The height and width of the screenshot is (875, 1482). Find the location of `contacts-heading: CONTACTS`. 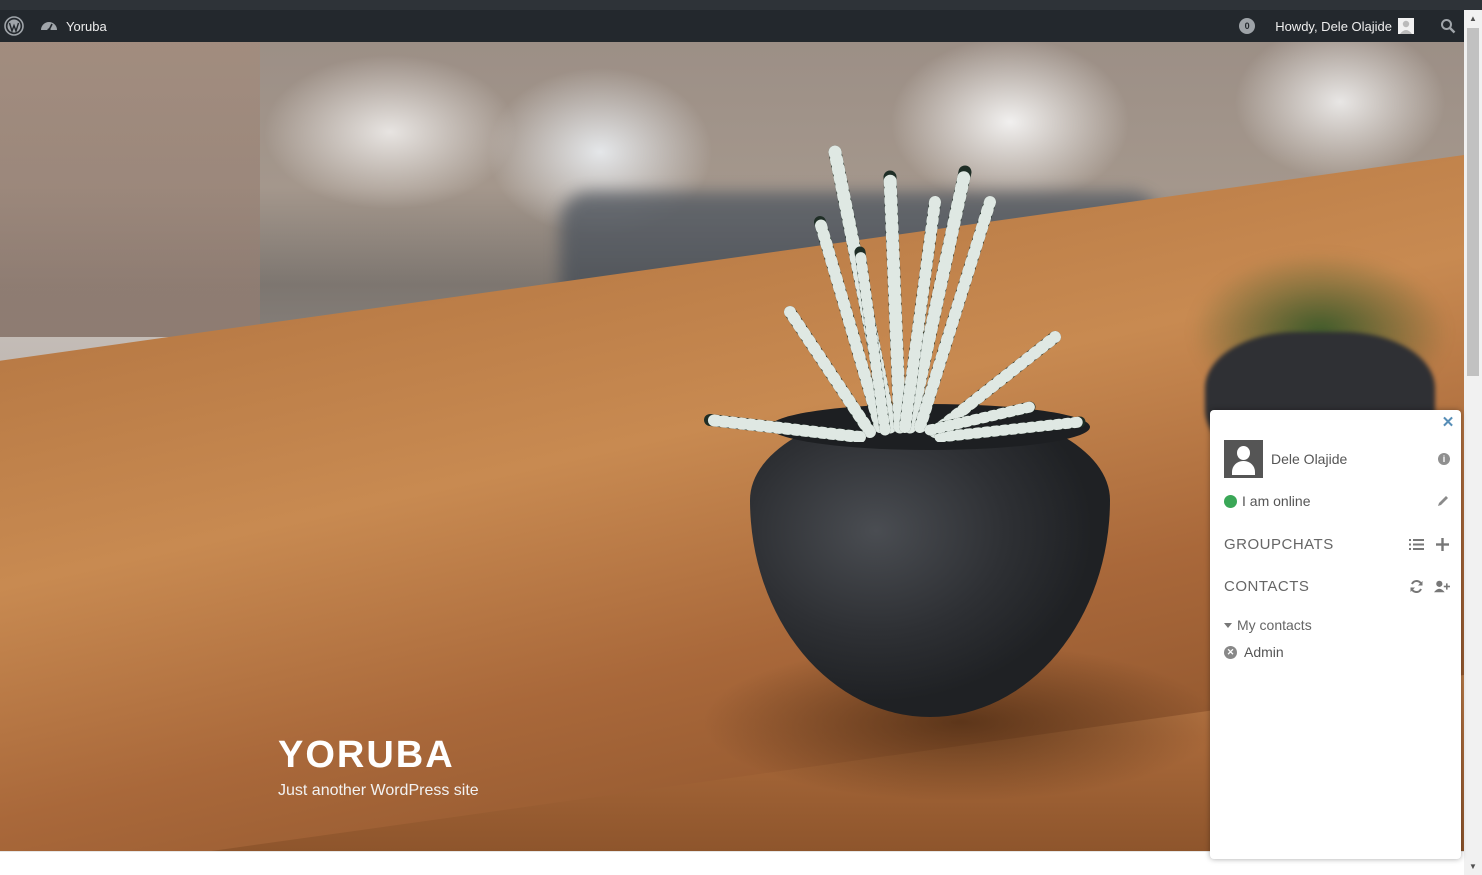

contacts-heading: CONTACTS is located at coordinates (1316, 586).